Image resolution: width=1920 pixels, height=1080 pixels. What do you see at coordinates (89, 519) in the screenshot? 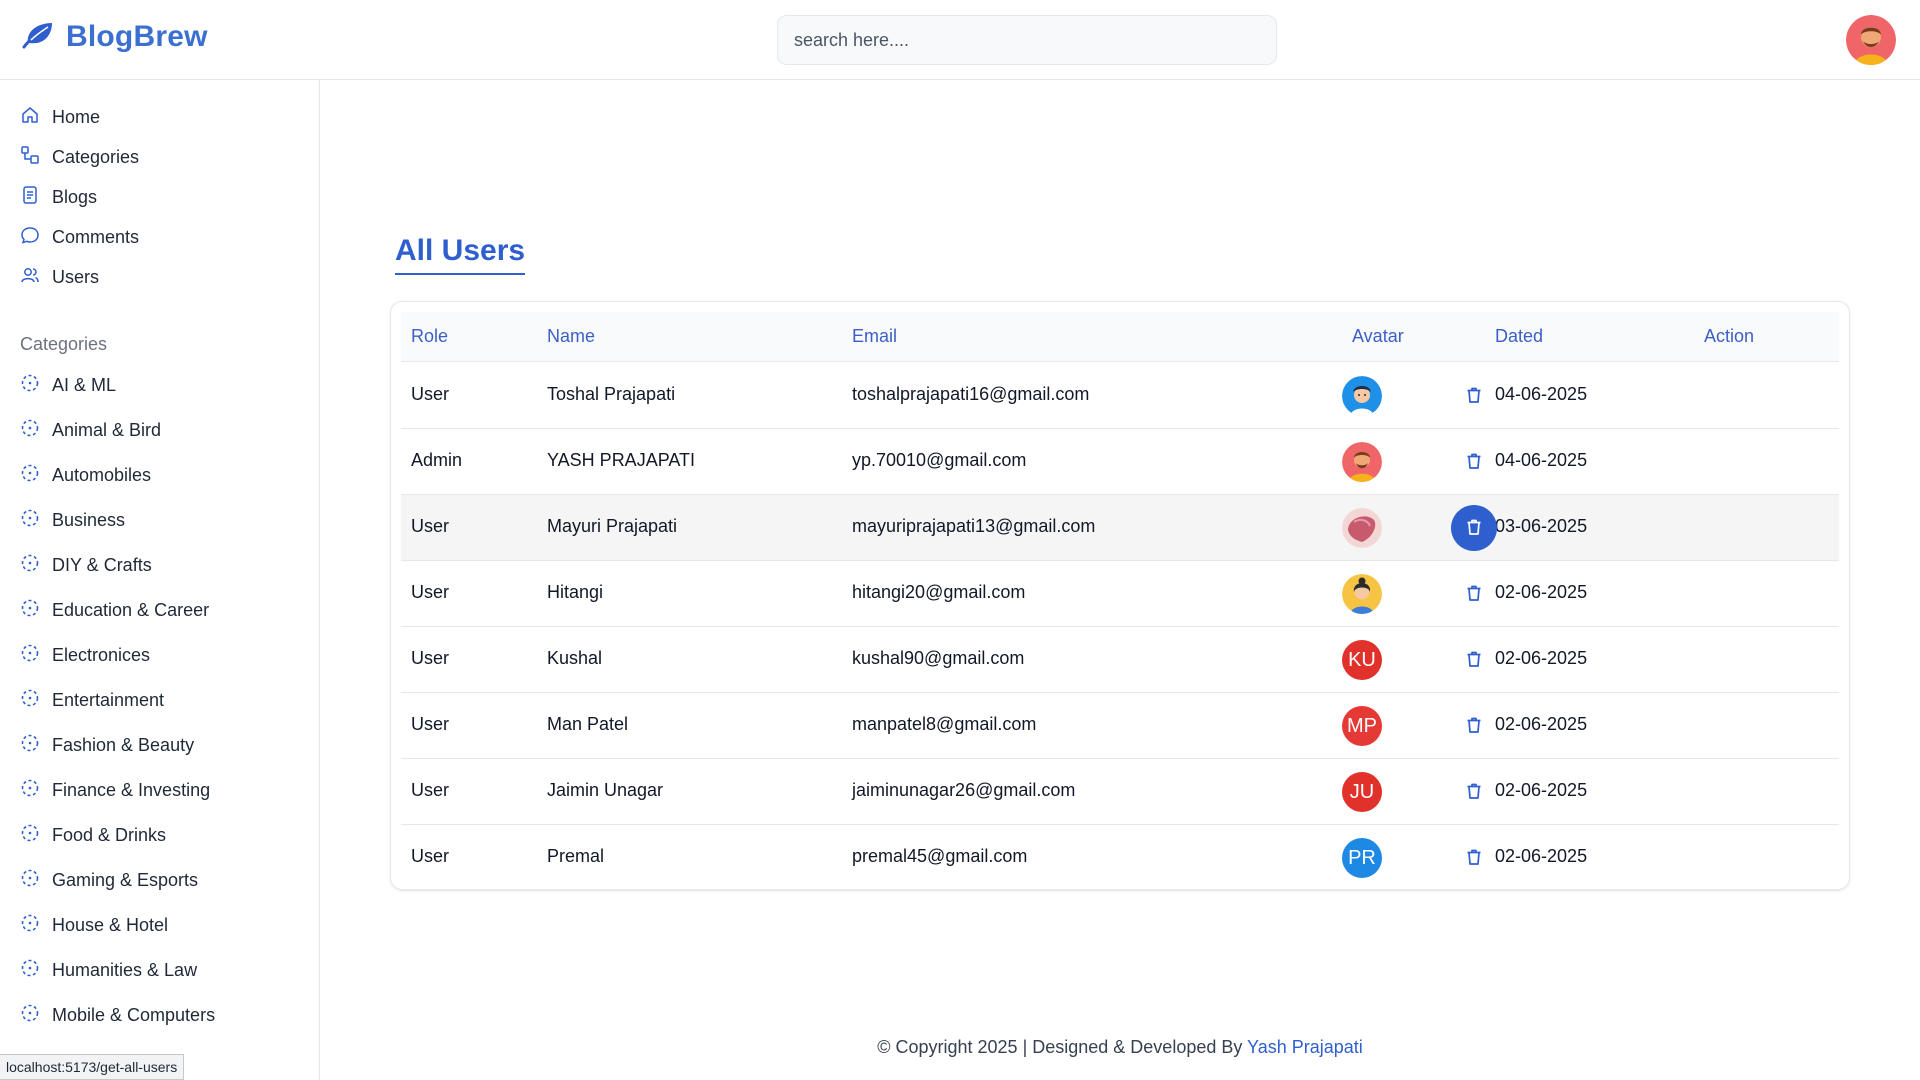
I see `sidebar-category-label: Business` at bounding box center [89, 519].